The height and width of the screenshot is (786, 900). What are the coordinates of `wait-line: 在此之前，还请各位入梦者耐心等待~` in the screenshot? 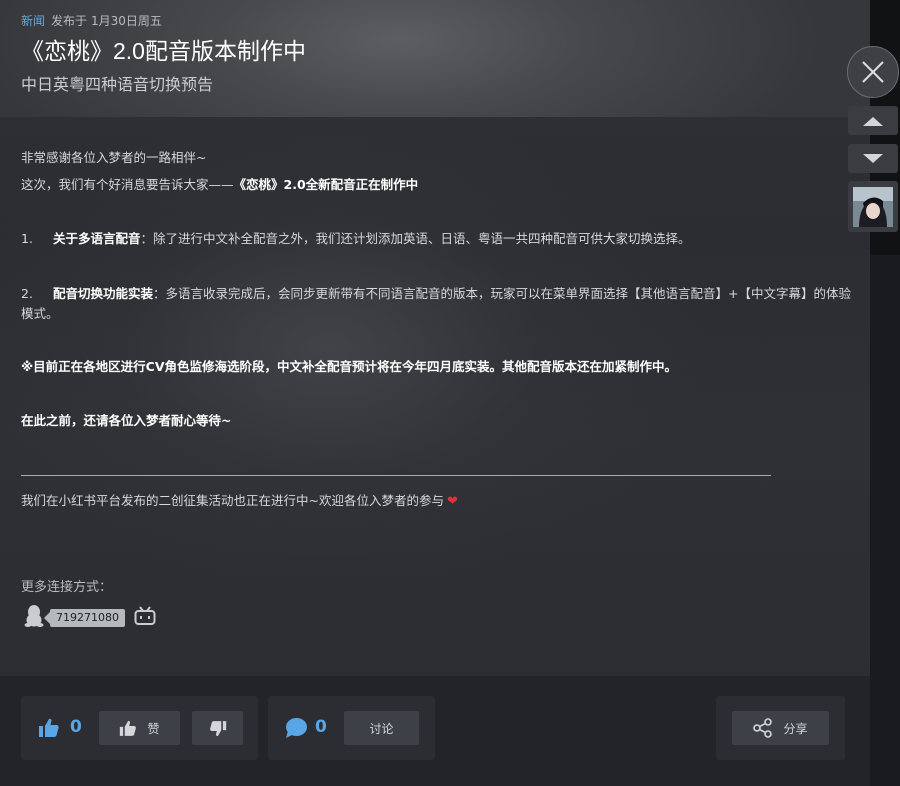 It's located at (126, 420).